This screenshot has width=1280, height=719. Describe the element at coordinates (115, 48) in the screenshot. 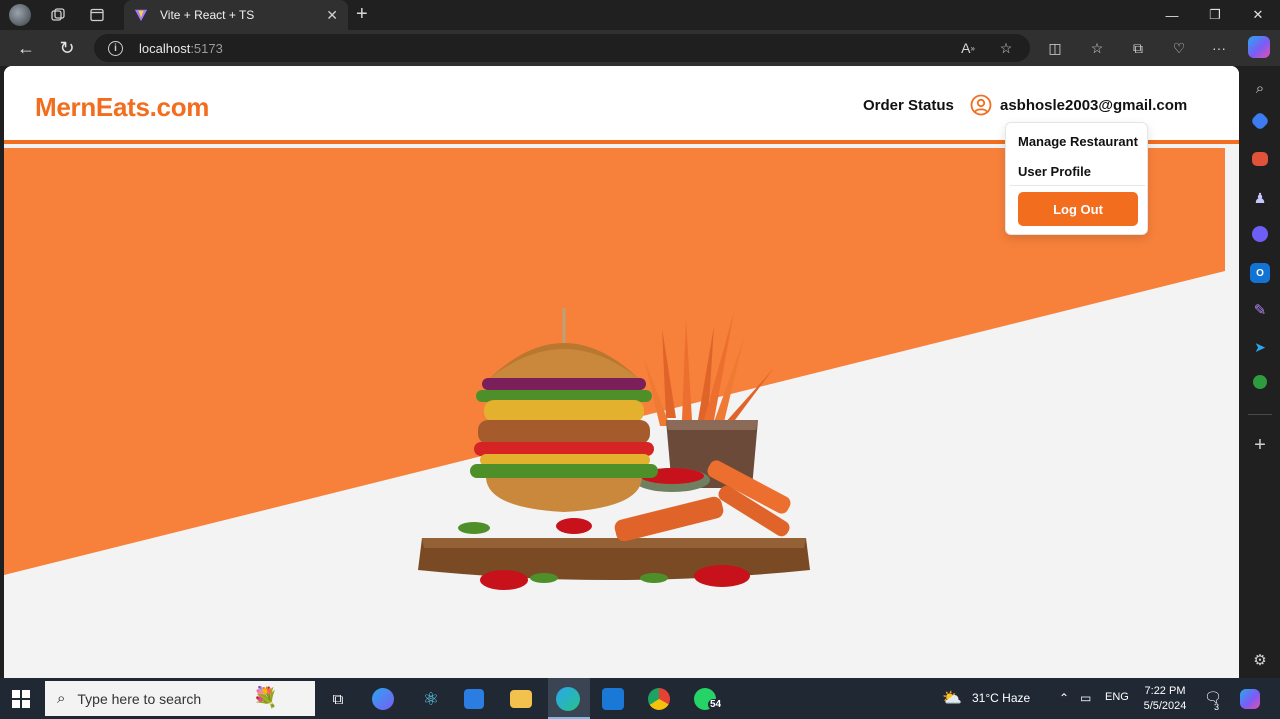

I see `site-info-icon: i` at that location.